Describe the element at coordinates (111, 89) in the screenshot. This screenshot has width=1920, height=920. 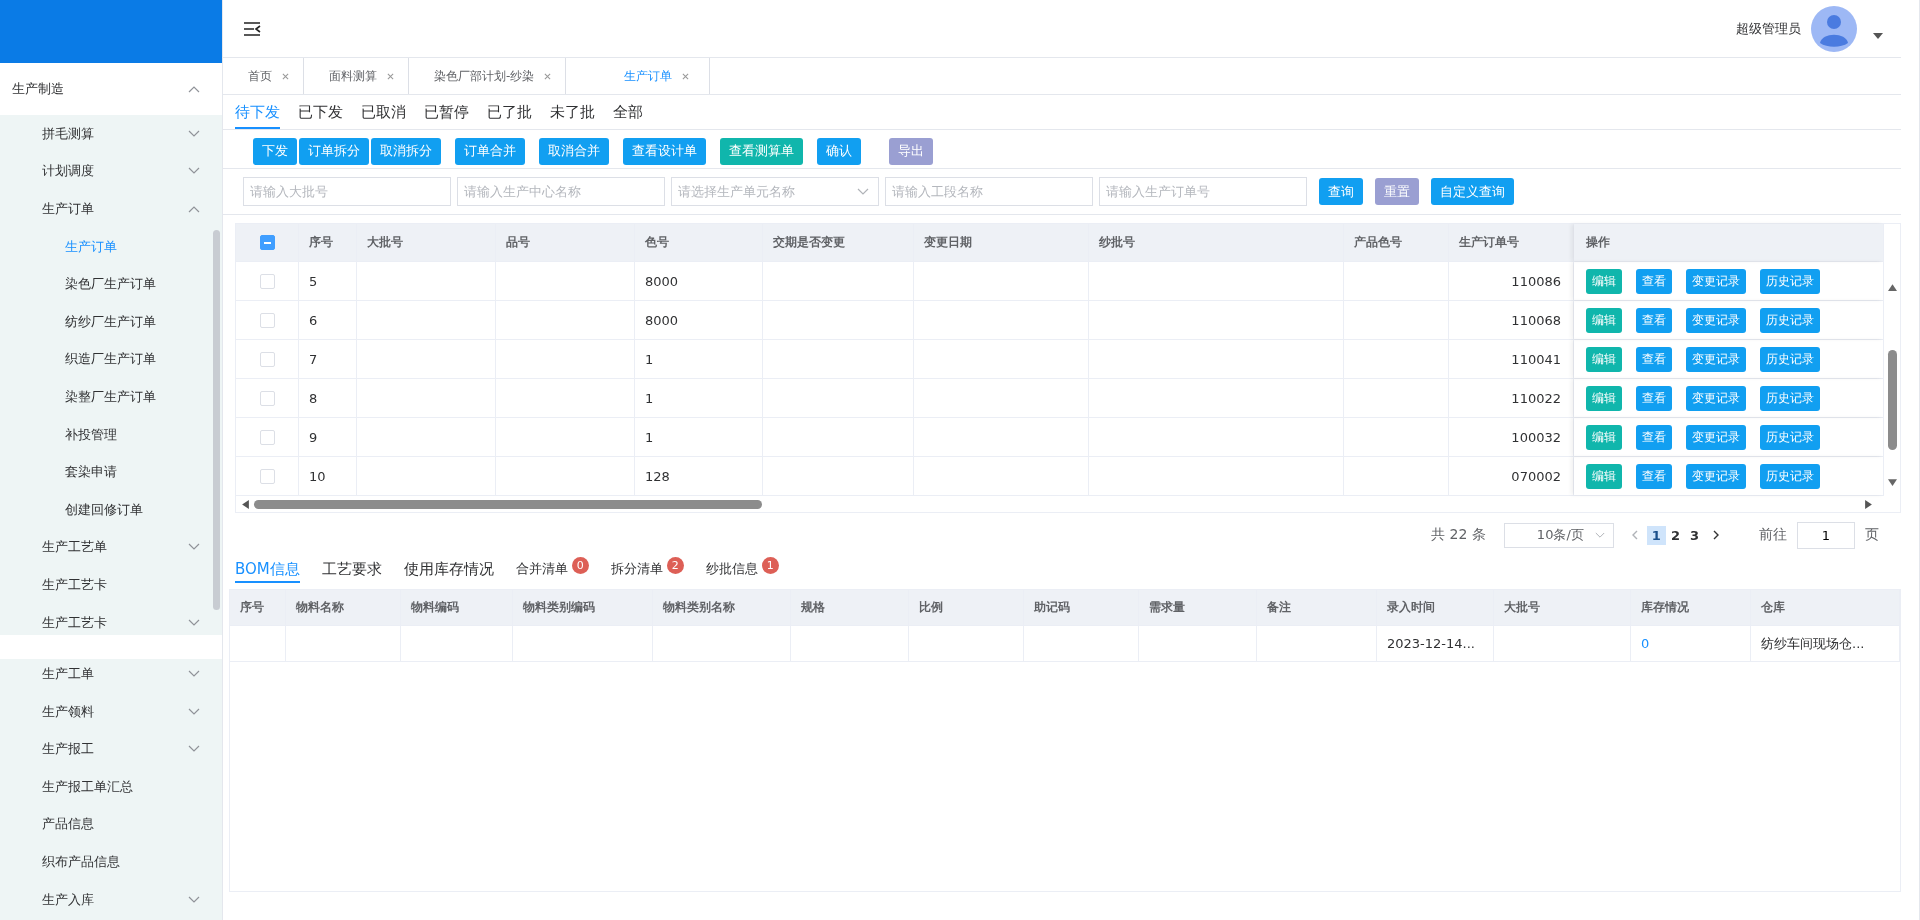
I see `sidebar-group: 生产制造` at that location.